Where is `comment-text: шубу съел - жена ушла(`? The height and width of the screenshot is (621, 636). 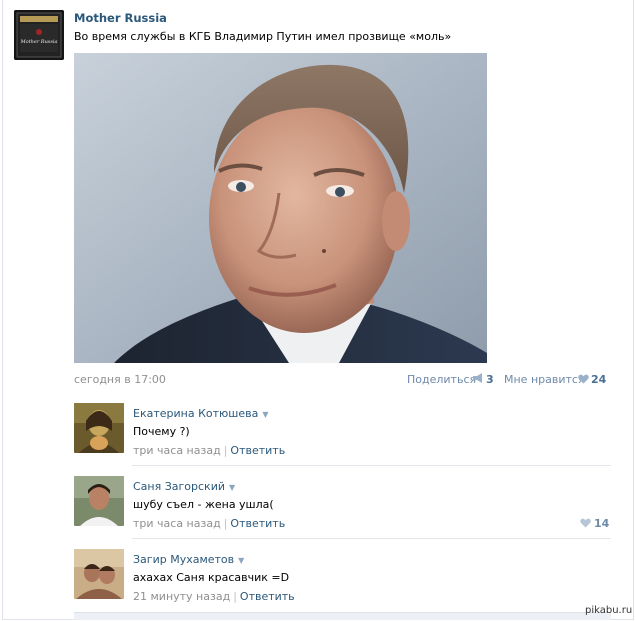 comment-text: шубу съел - жена ушла( is located at coordinates (203, 504).